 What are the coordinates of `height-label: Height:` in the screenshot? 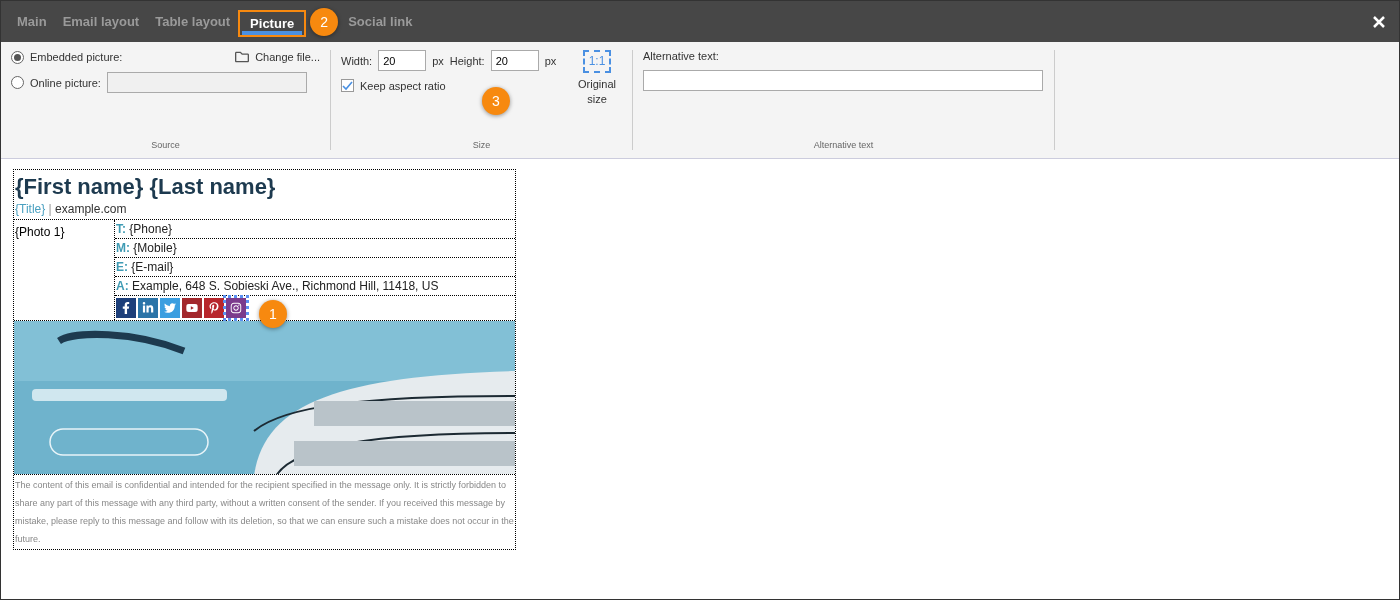 It's located at (467, 60).